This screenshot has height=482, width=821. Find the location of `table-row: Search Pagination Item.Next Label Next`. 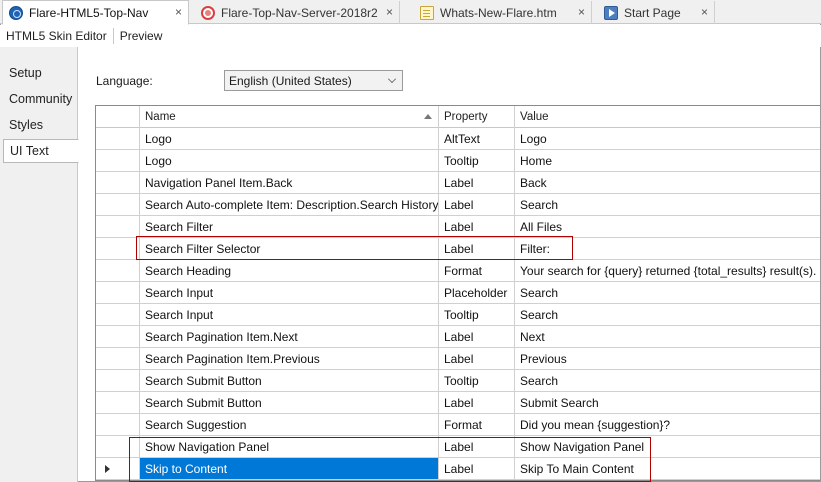

table-row: Search Pagination Item.Next Label Next is located at coordinates (458, 337).